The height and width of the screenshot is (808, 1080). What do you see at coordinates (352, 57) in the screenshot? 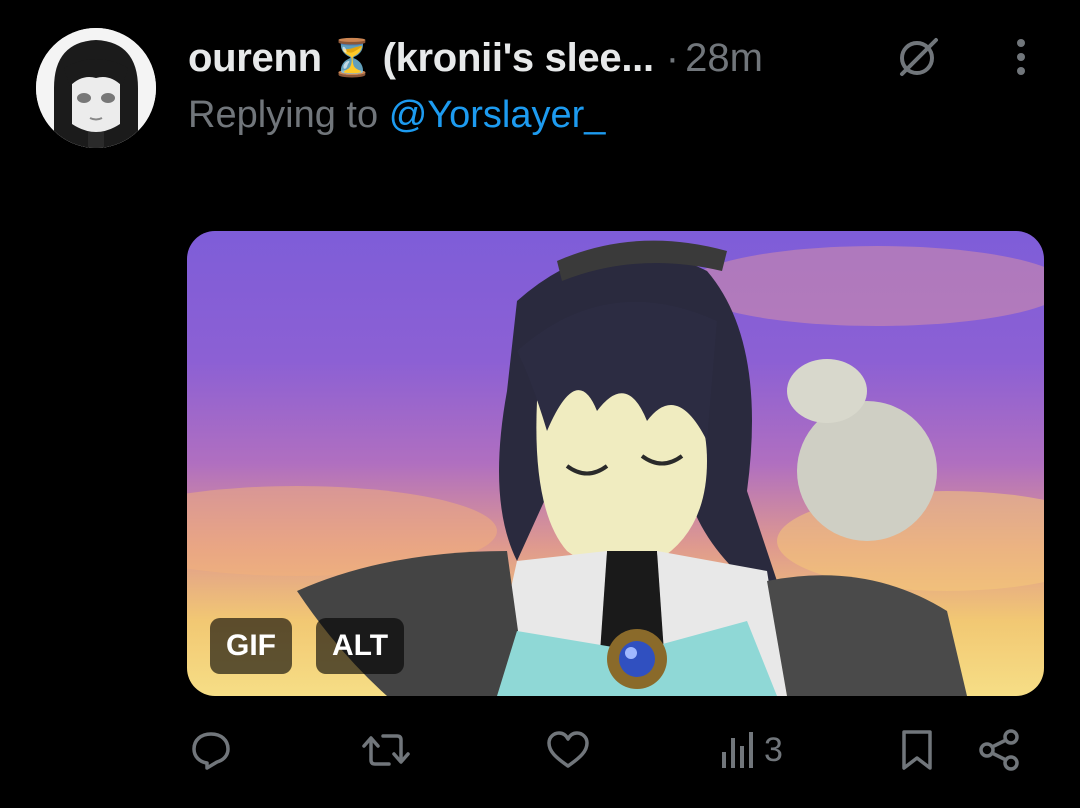
I see `hourglass-emoji: ⏳` at bounding box center [352, 57].